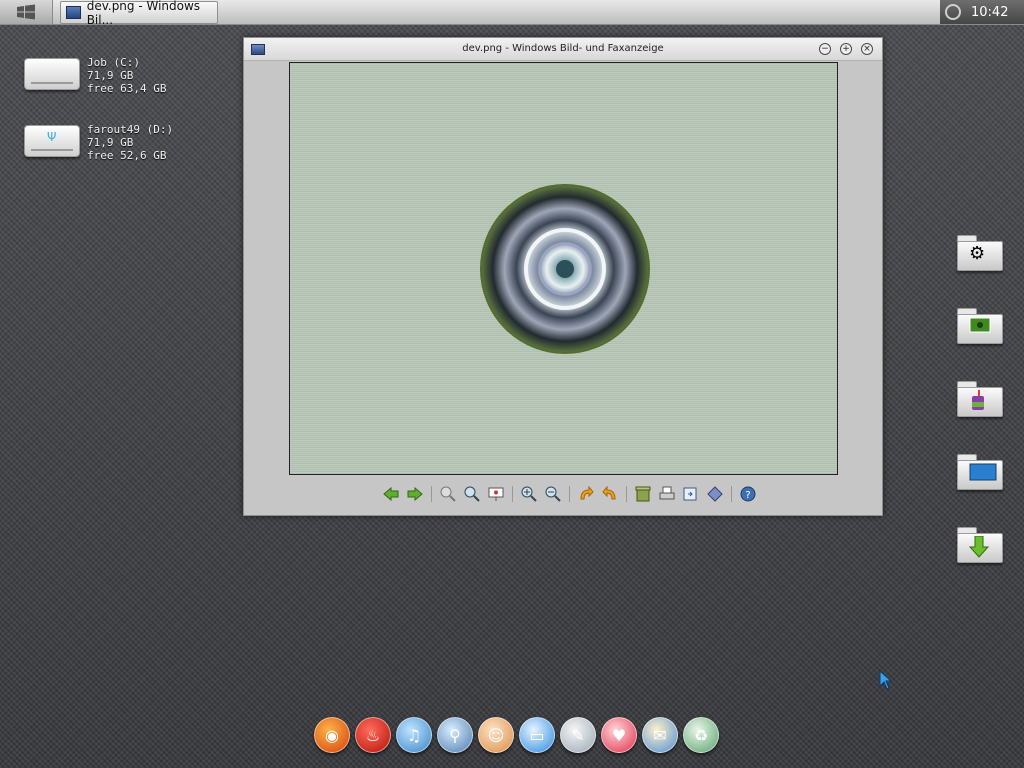 Image resolution: width=1024 pixels, height=768 pixels. I want to click on mouse-cursor-icon, so click(886, 680).